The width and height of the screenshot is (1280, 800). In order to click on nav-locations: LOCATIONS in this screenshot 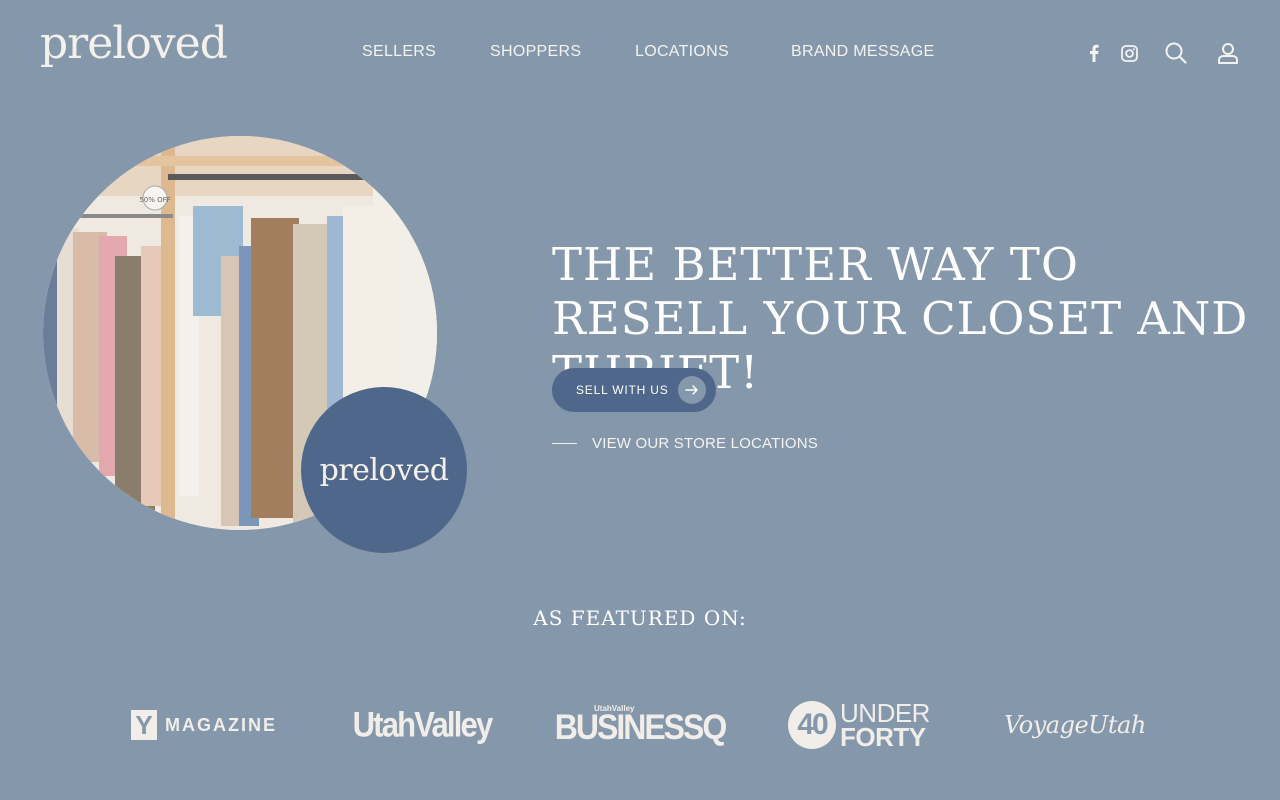, I will do `click(682, 52)`.